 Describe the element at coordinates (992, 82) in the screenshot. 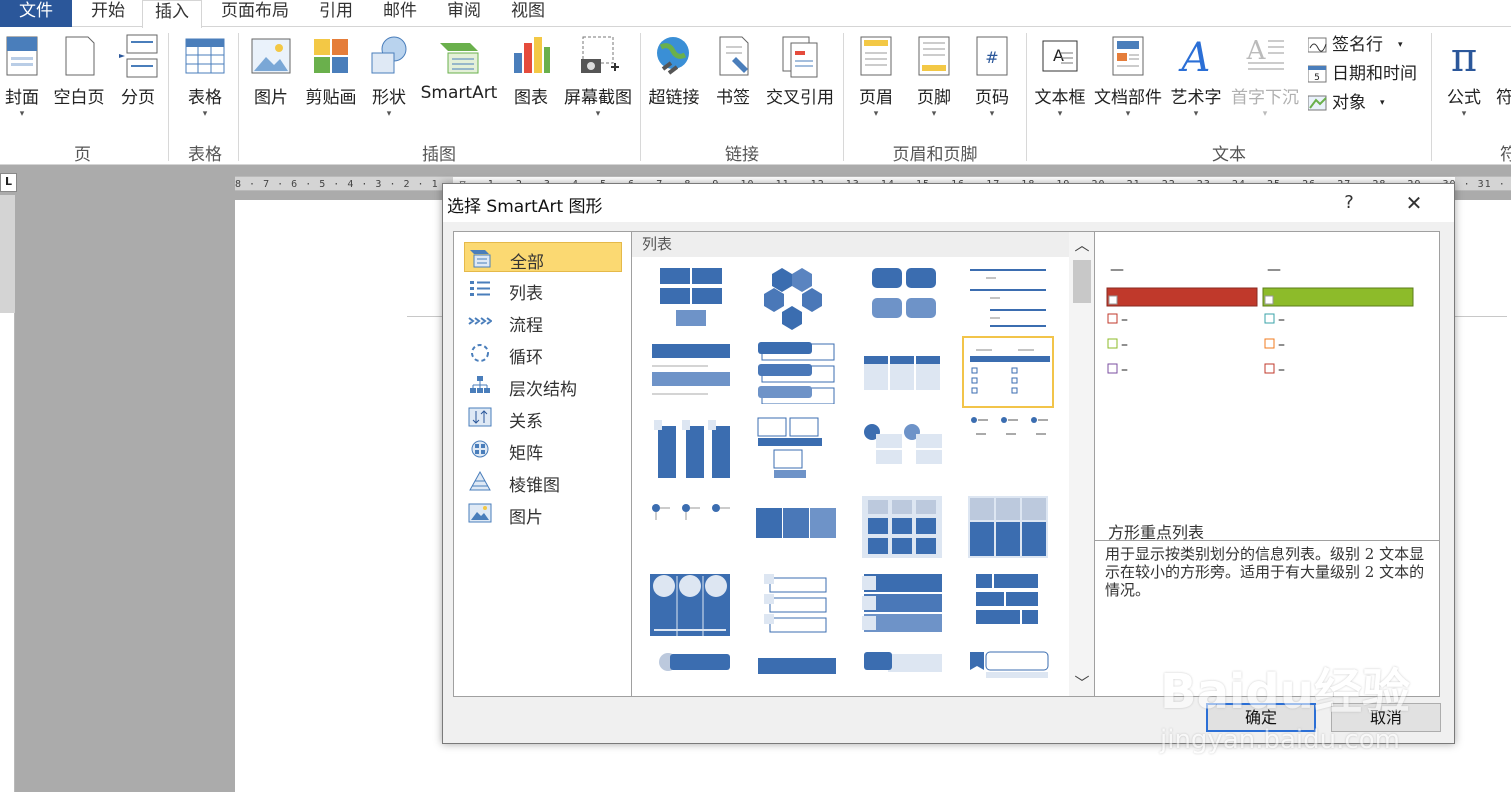

I see `page-number-button: # 页码 ▾` at that location.